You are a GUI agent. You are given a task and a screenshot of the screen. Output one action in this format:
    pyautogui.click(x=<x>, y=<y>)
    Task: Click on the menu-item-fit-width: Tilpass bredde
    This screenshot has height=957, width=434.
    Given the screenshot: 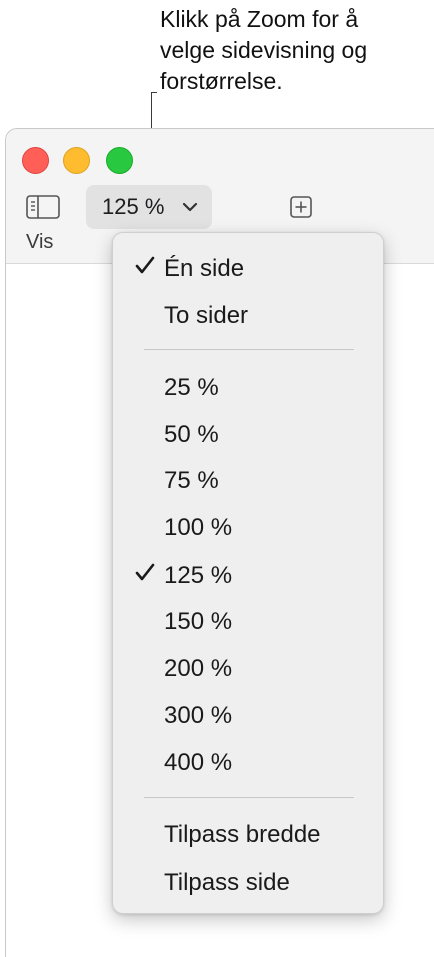 What is the action you would take?
    pyautogui.click(x=248, y=835)
    